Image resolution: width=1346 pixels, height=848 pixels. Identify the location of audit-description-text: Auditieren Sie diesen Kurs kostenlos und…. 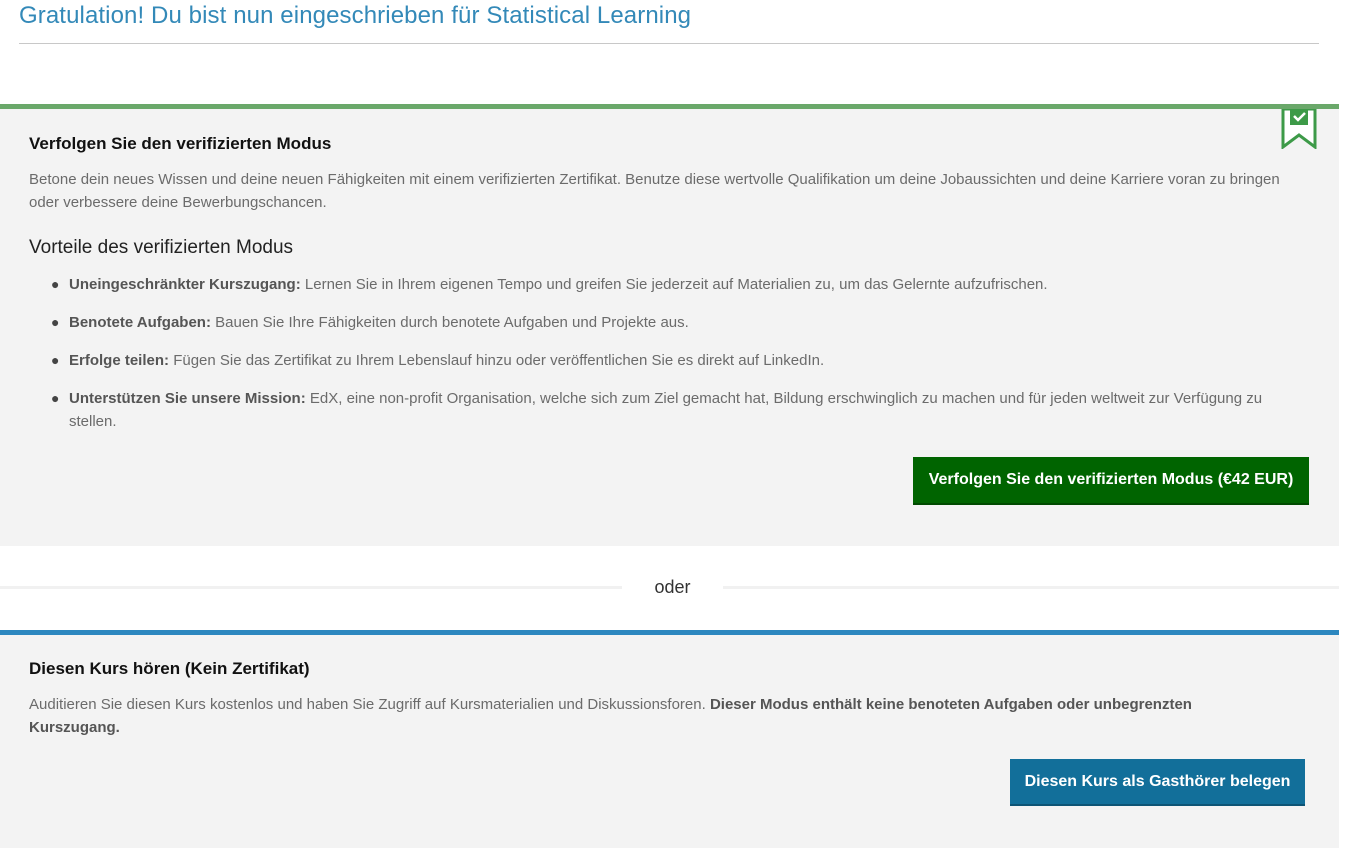
(367, 704).